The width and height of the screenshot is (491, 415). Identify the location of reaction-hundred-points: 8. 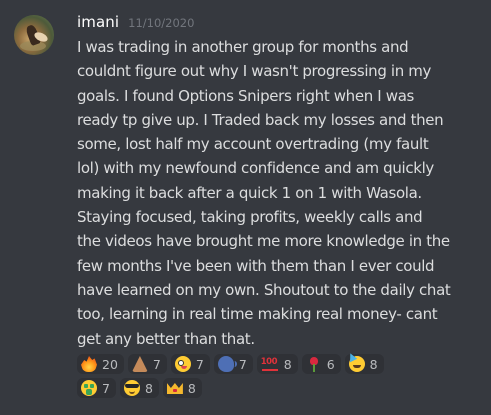
(277, 364).